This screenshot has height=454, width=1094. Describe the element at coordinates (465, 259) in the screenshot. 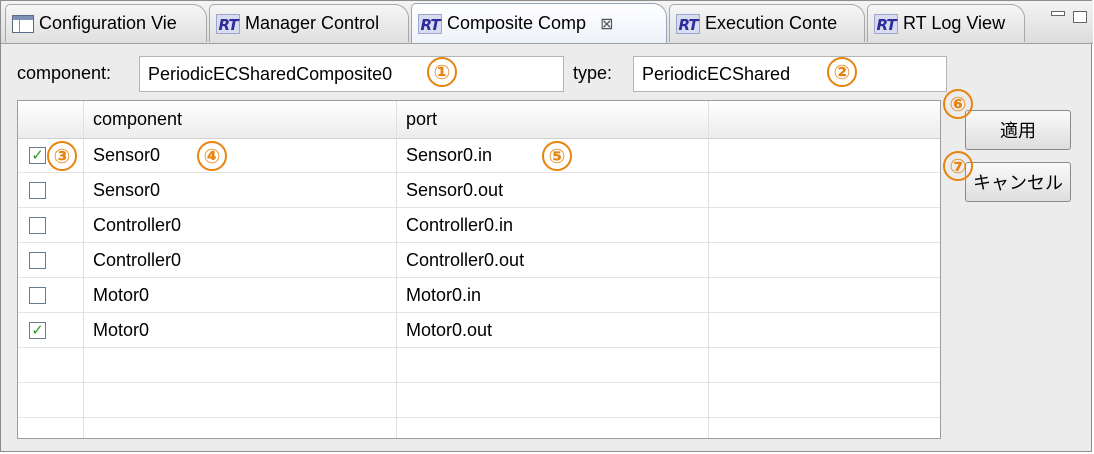

I see `port-cell: Controller0.out` at that location.